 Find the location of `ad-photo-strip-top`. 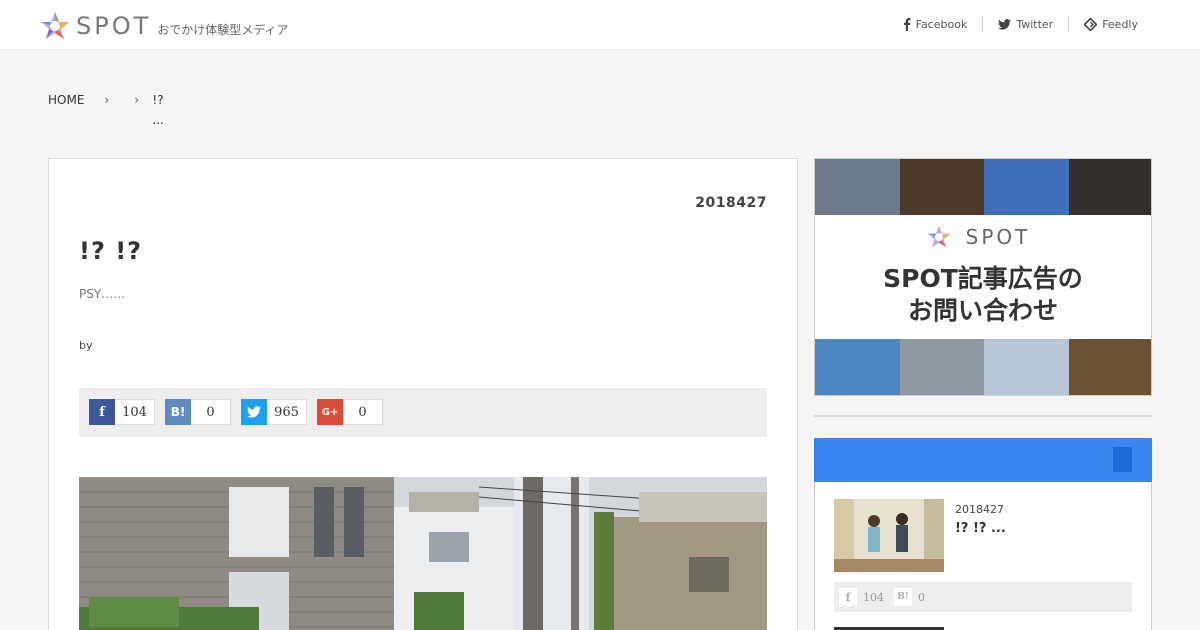

ad-photo-strip-top is located at coordinates (983, 187).